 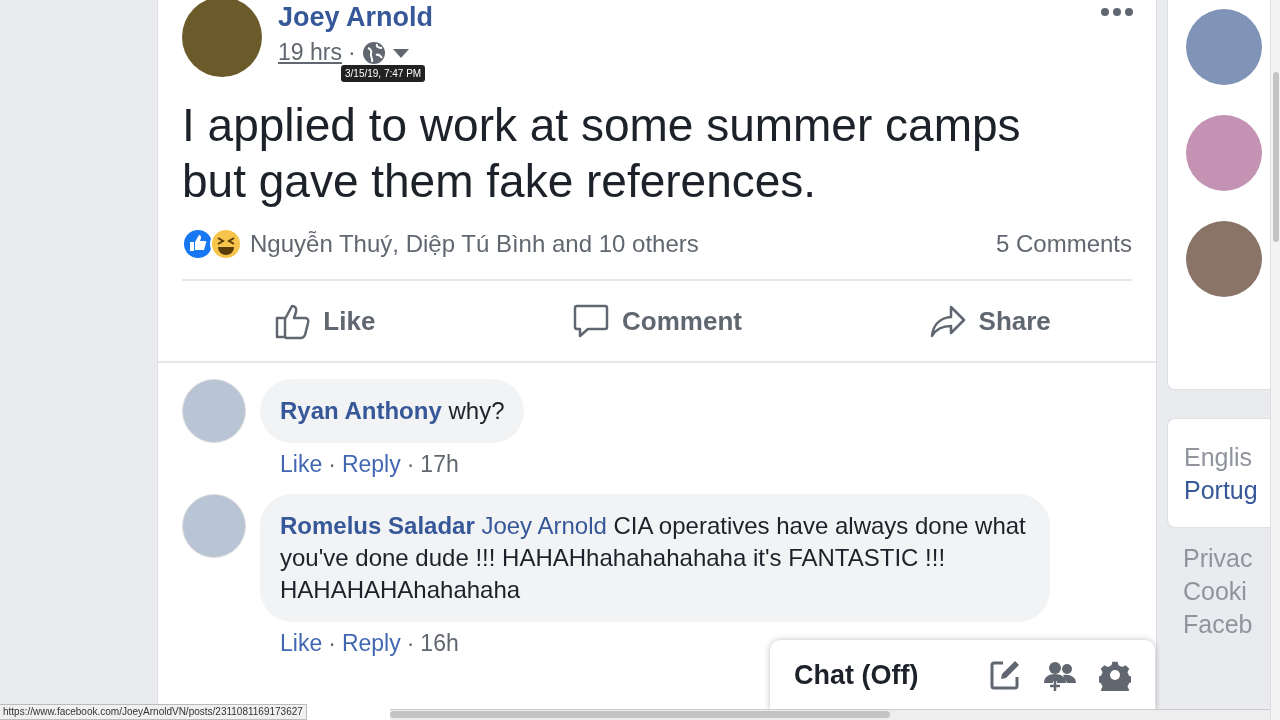 I want to click on status-url: https://www.facebook.com/JoeyArnoldVN/posts/2311081169173627, so click(x=153, y=712).